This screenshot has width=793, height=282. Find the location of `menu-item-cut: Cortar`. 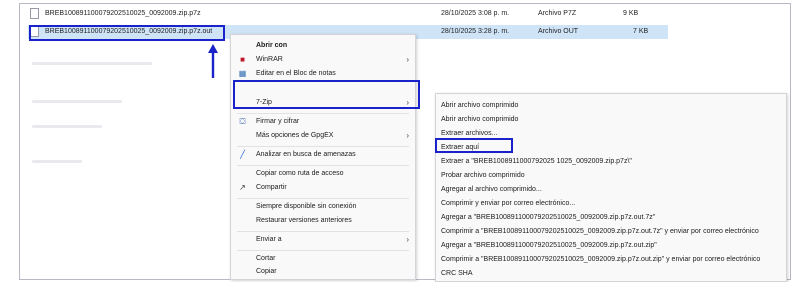

menu-item-cut: Cortar is located at coordinates (323, 259).